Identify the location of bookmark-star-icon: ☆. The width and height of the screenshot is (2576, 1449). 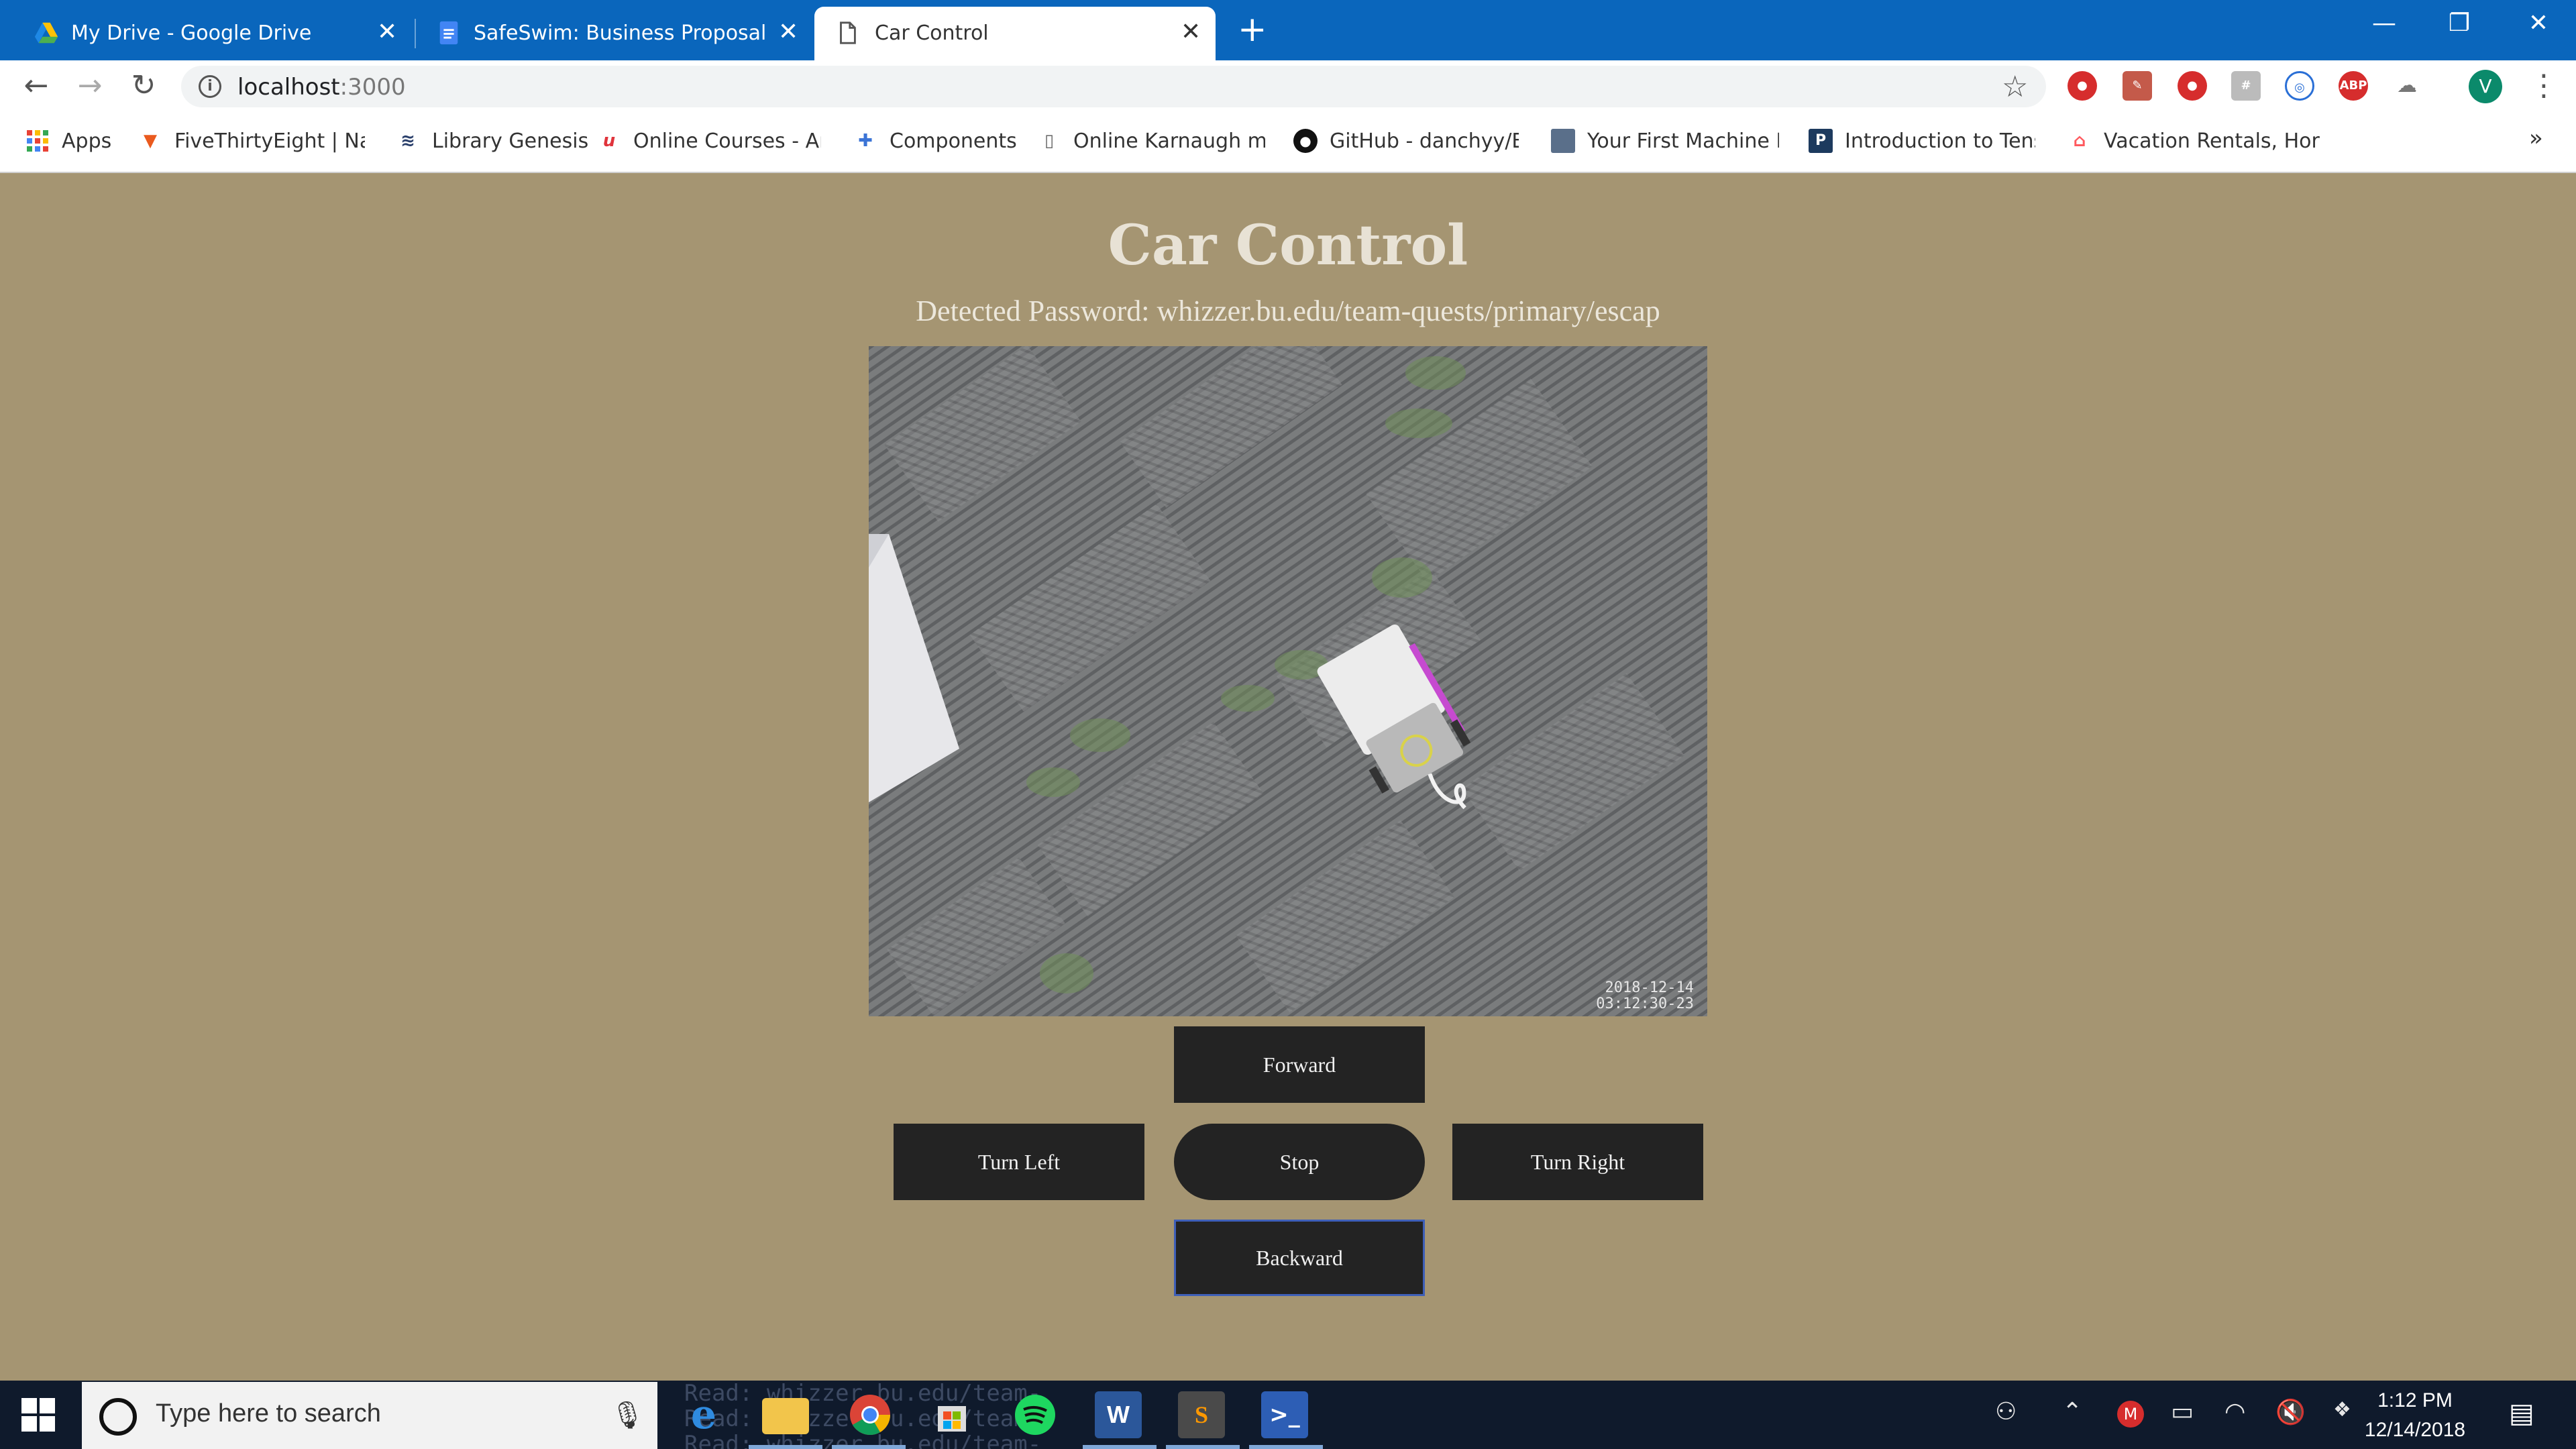
(2015, 87).